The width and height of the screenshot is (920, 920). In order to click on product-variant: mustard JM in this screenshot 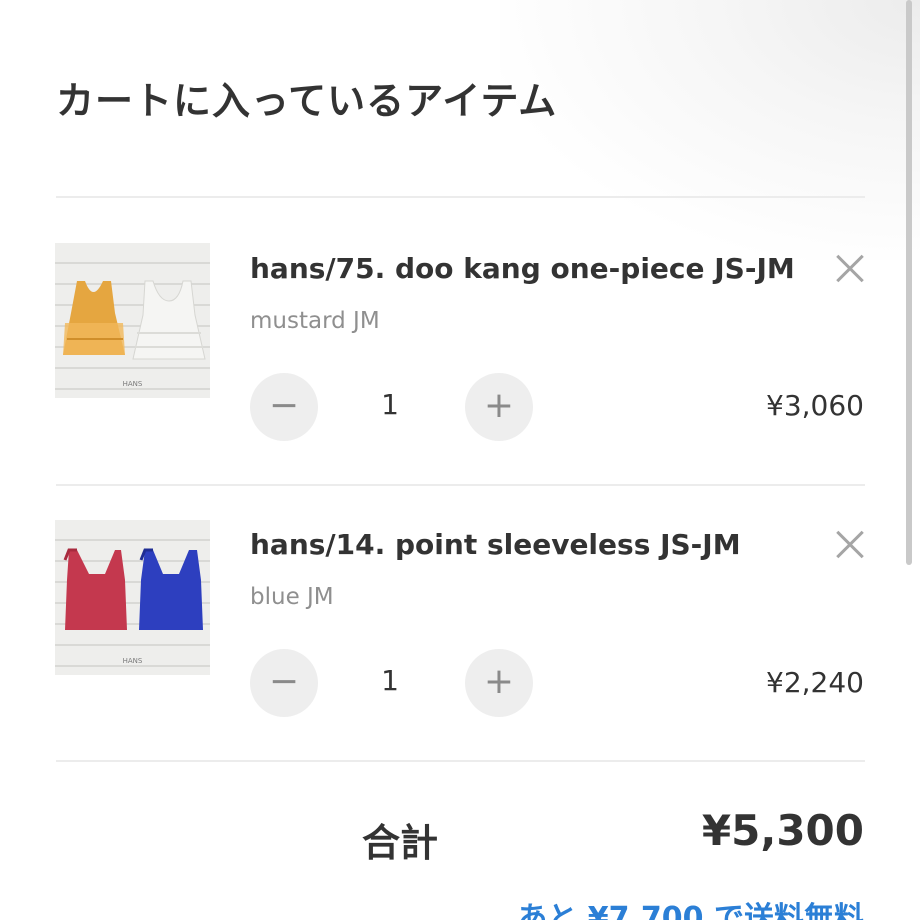, I will do `click(315, 321)`.